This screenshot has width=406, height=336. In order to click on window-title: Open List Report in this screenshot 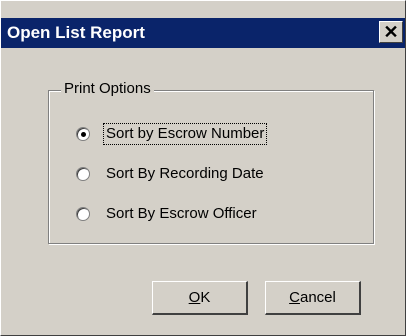, I will do `click(76, 32)`.